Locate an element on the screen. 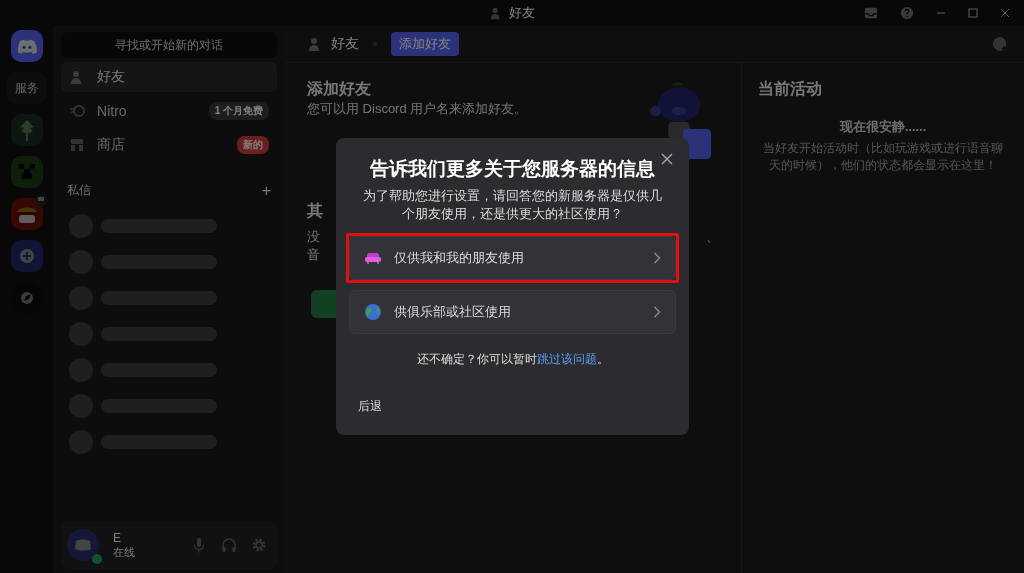  nav-badge: 1 个月免费 is located at coordinates (238, 111).